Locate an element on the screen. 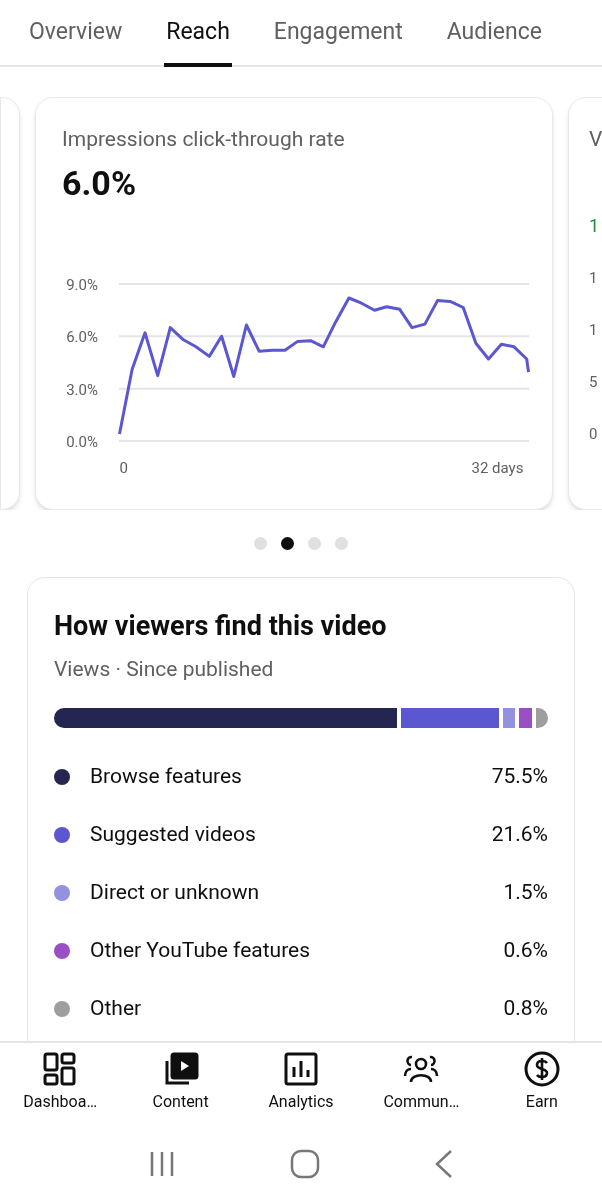 The width and height of the screenshot is (602, 1200). tab: Reach is located at coordinates (198, 33).